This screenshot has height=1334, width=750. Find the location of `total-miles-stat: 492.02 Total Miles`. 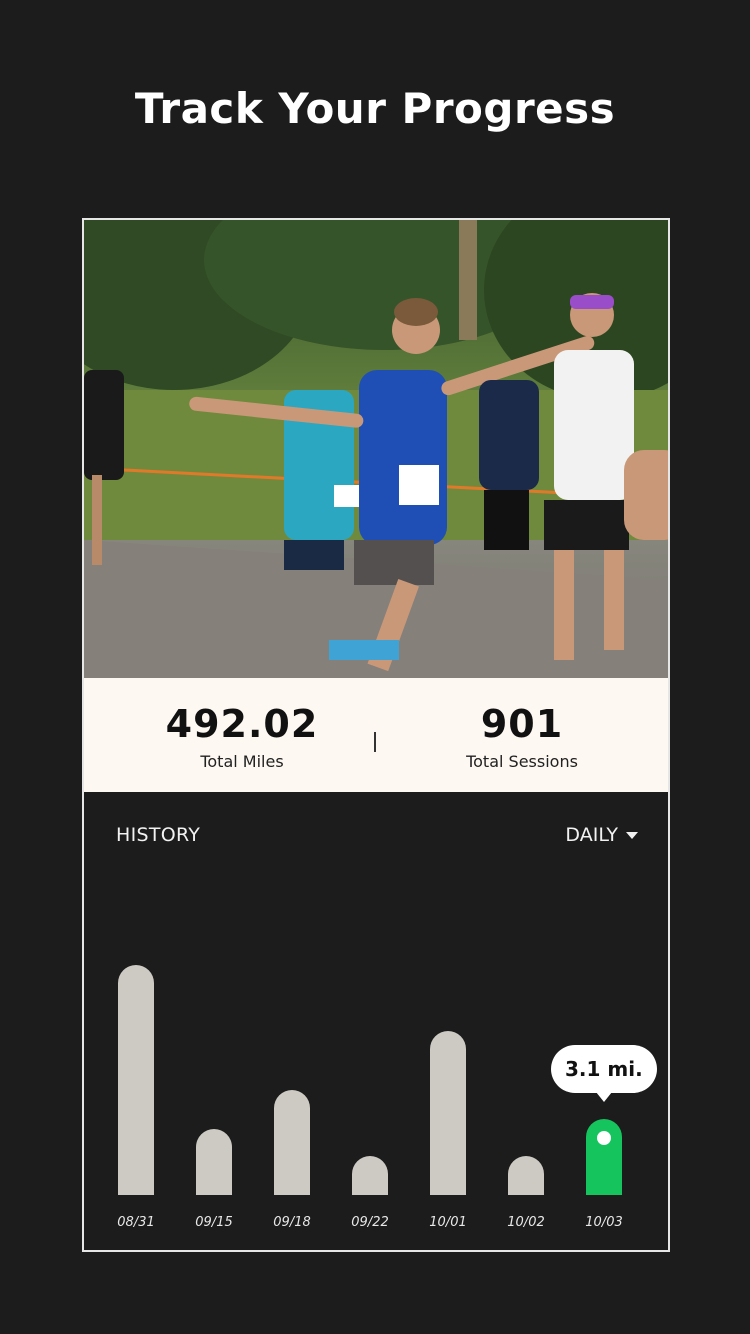

total-miles-stat: 492.02 Total Miles is located at coordinates (242, 735).